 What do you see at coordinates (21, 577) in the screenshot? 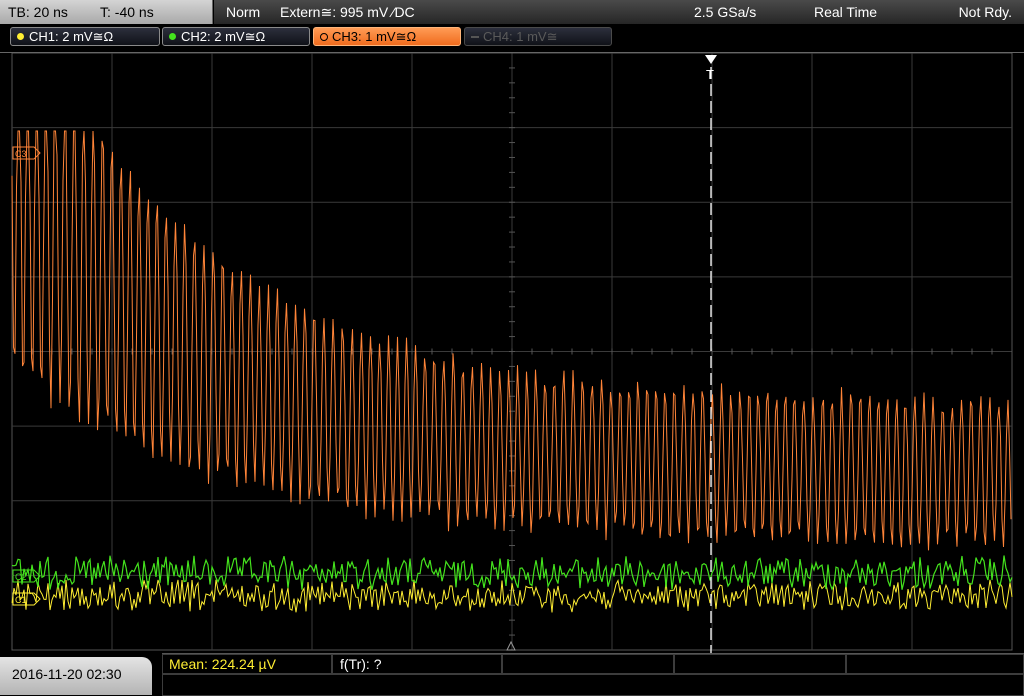
I see `ch2-level-label: C2` at bounding box center [21, 577].